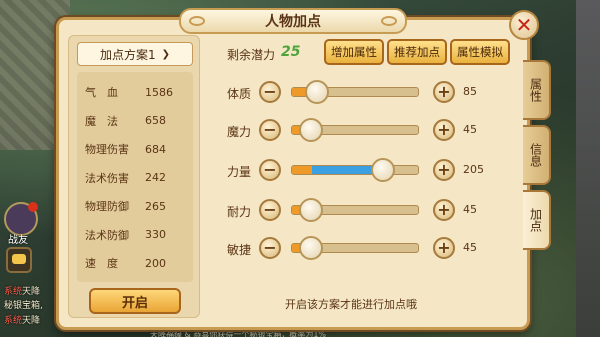 The height and width of the screenshot is (337, 600). I want to click on tab-info: 信息, so click(537, 155).